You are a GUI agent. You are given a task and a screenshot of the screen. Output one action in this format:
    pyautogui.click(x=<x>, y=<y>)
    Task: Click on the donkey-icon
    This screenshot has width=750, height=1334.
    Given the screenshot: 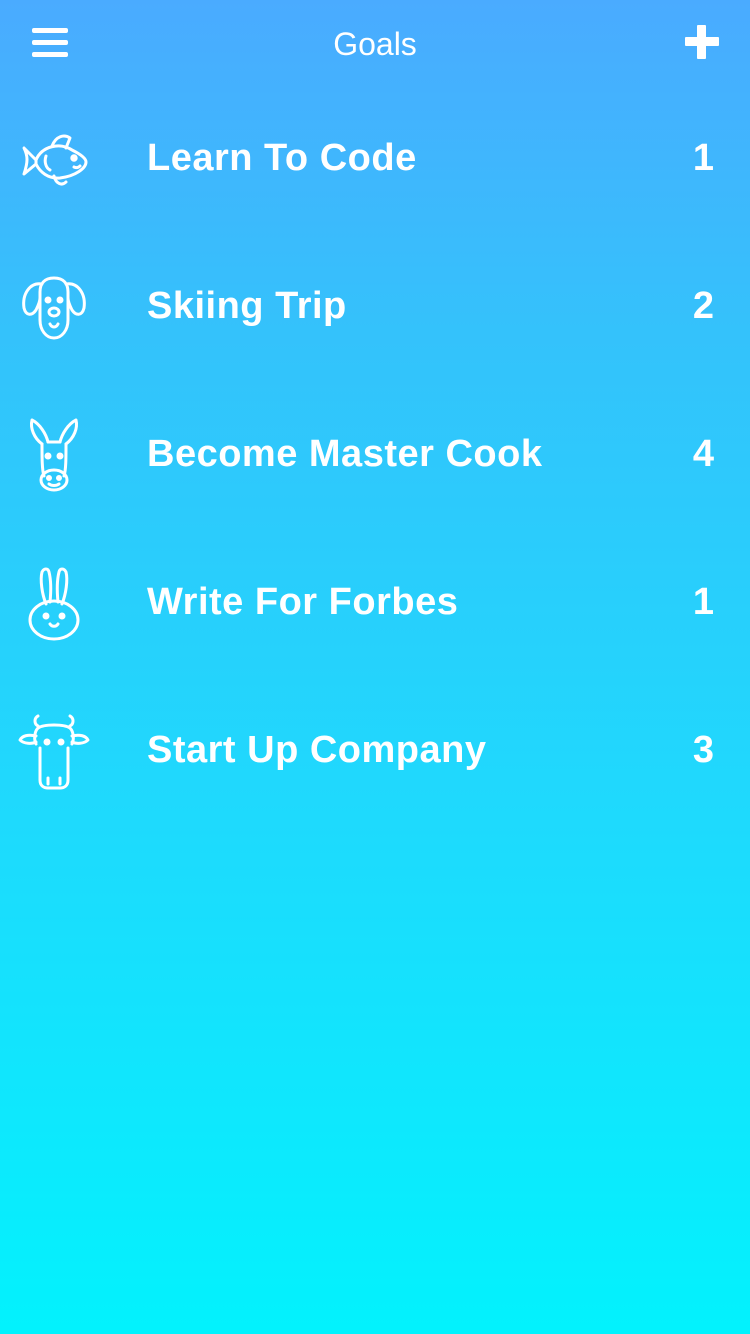 What is the action you would take?
    pyautogui.click(x=54, y=456)
    